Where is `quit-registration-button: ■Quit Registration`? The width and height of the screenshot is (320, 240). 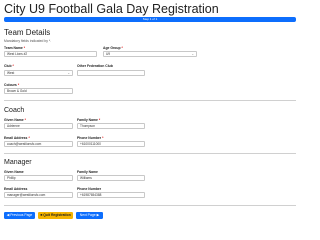 quit-registration-button: ■Quit Registration is located at coordinates (55, 215).